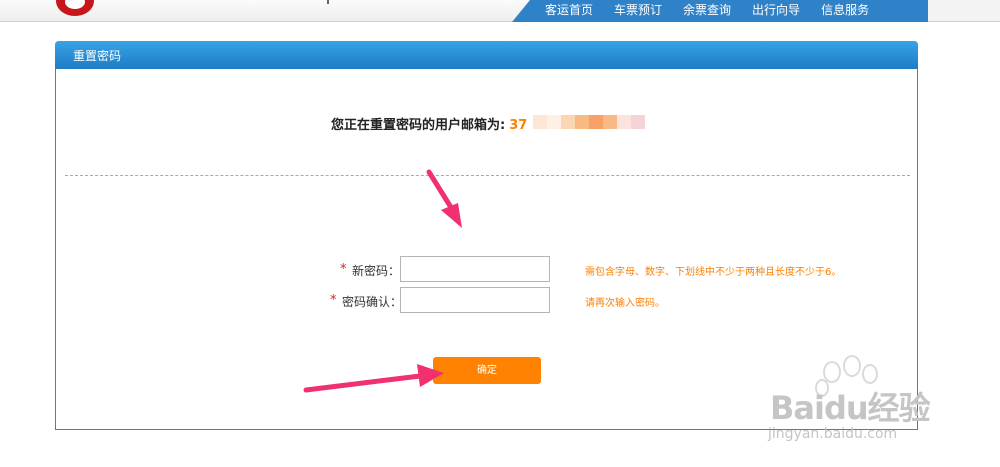  I want to click on watermark-brand: Baidu经验, so click(850, 408).